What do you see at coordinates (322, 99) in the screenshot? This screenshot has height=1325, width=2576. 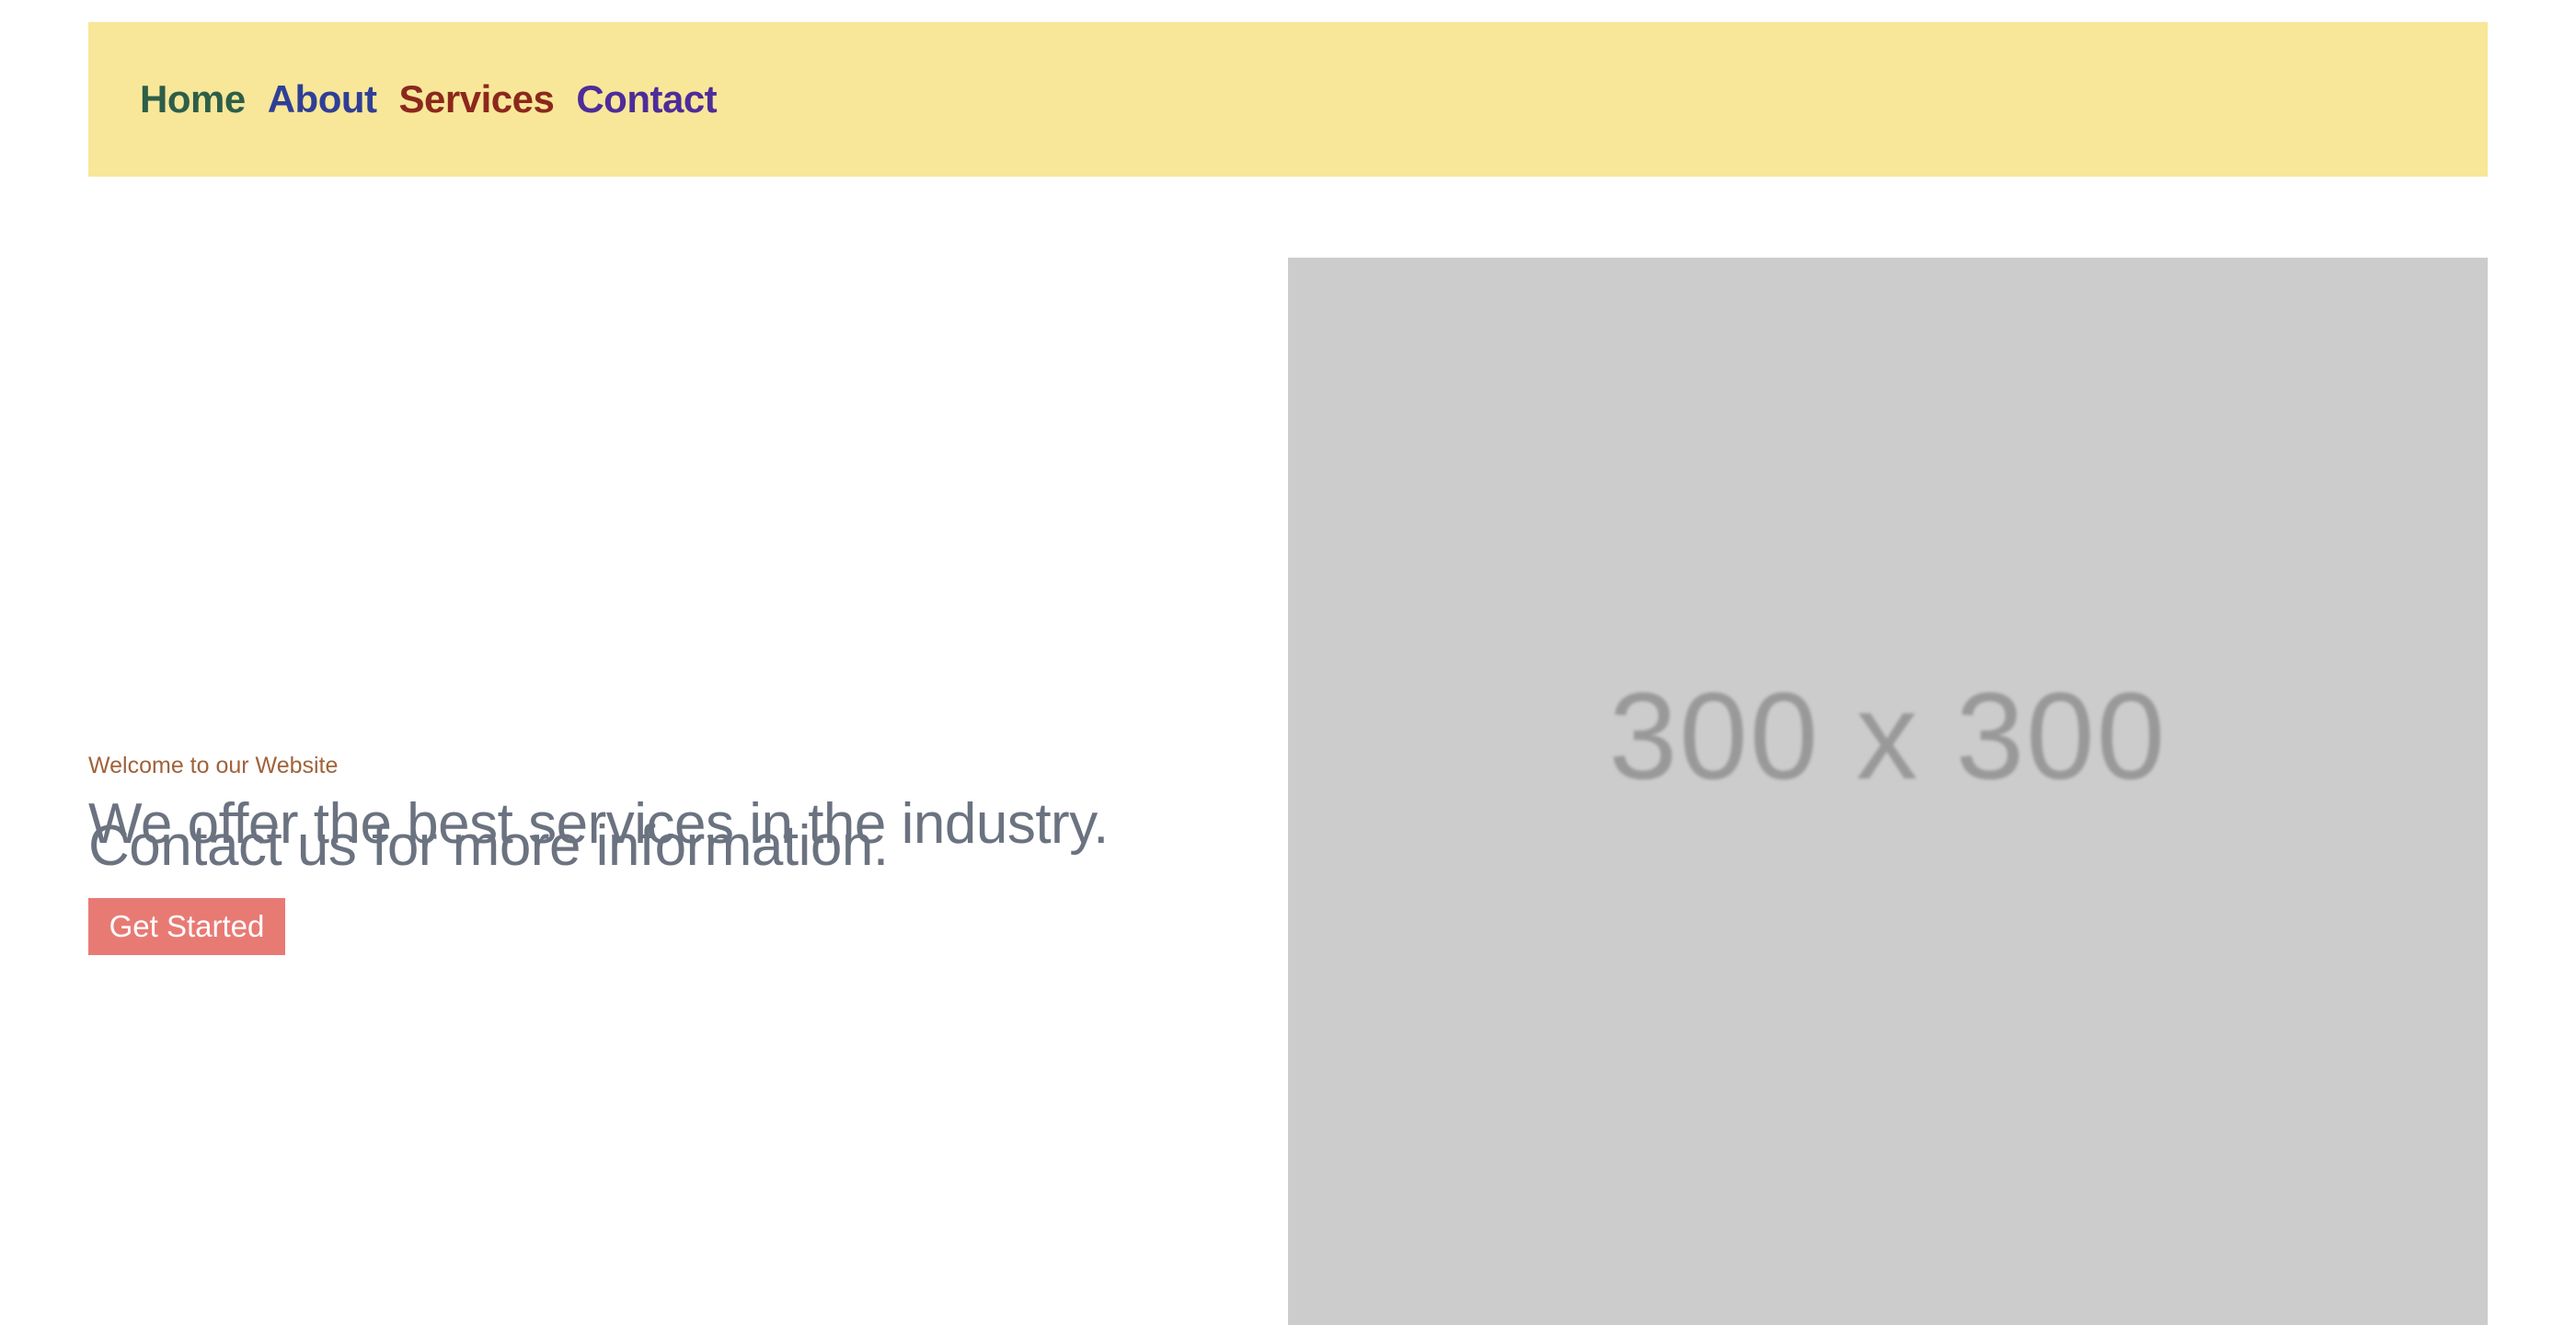 I see `nav-link-about: About` at bounding box center [322, 99].